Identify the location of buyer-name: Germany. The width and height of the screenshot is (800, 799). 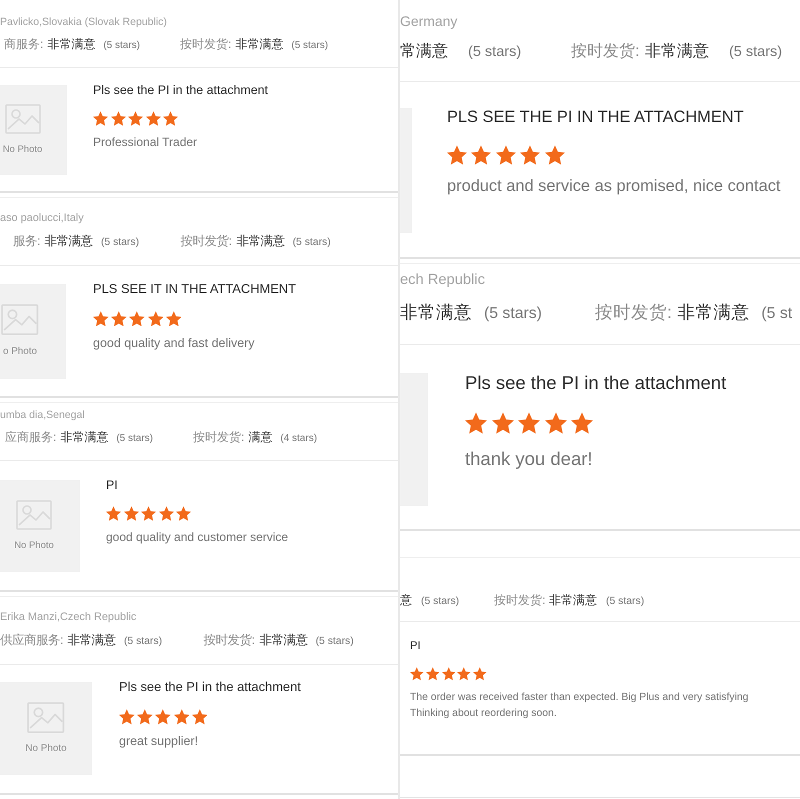
(429, 21).